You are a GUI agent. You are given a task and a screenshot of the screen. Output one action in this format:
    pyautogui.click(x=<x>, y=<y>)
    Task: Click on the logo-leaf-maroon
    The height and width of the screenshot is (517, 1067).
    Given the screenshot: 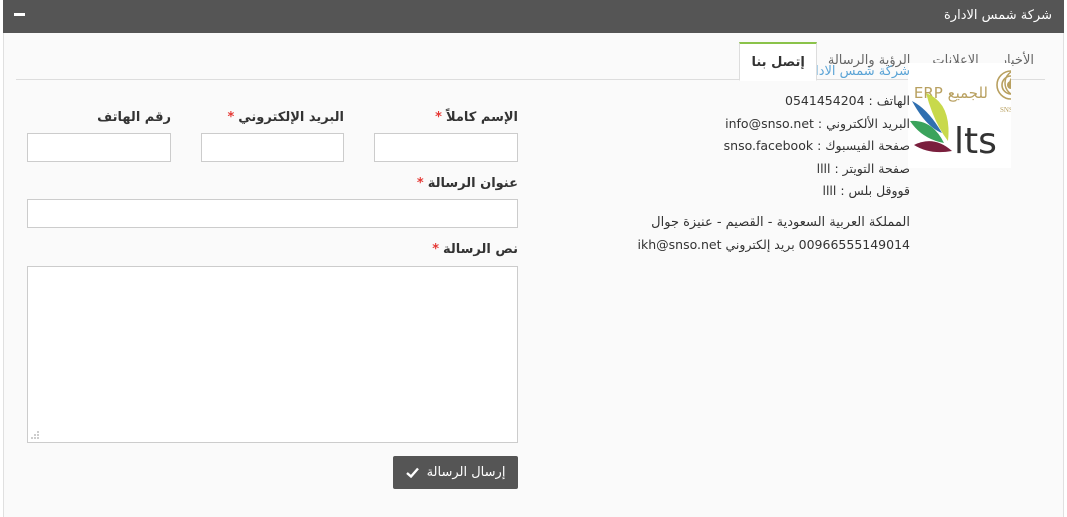 What is the action you would take?
    pyautogui.click(x=933, y=147)
    